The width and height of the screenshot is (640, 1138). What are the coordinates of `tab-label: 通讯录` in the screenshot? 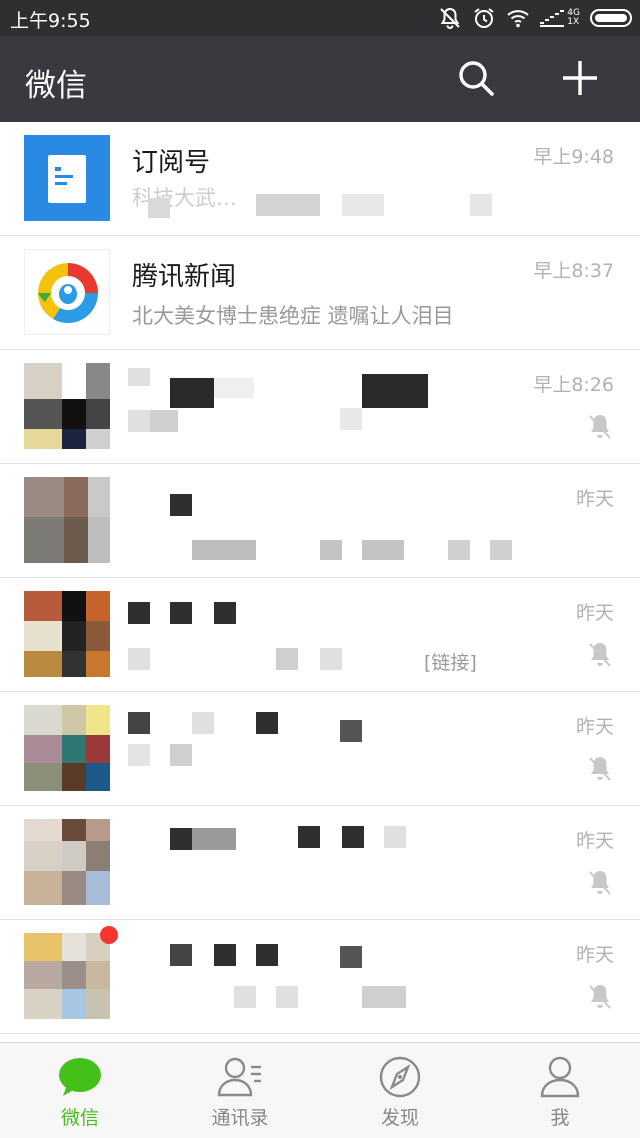 It's located at (240, 1118).